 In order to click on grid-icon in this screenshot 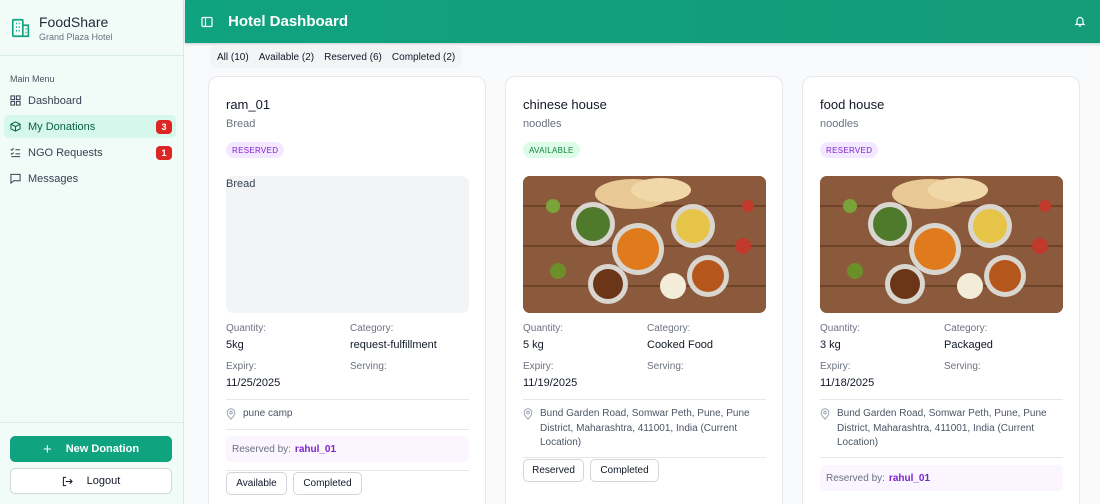, I will do `click(15, 100)`.